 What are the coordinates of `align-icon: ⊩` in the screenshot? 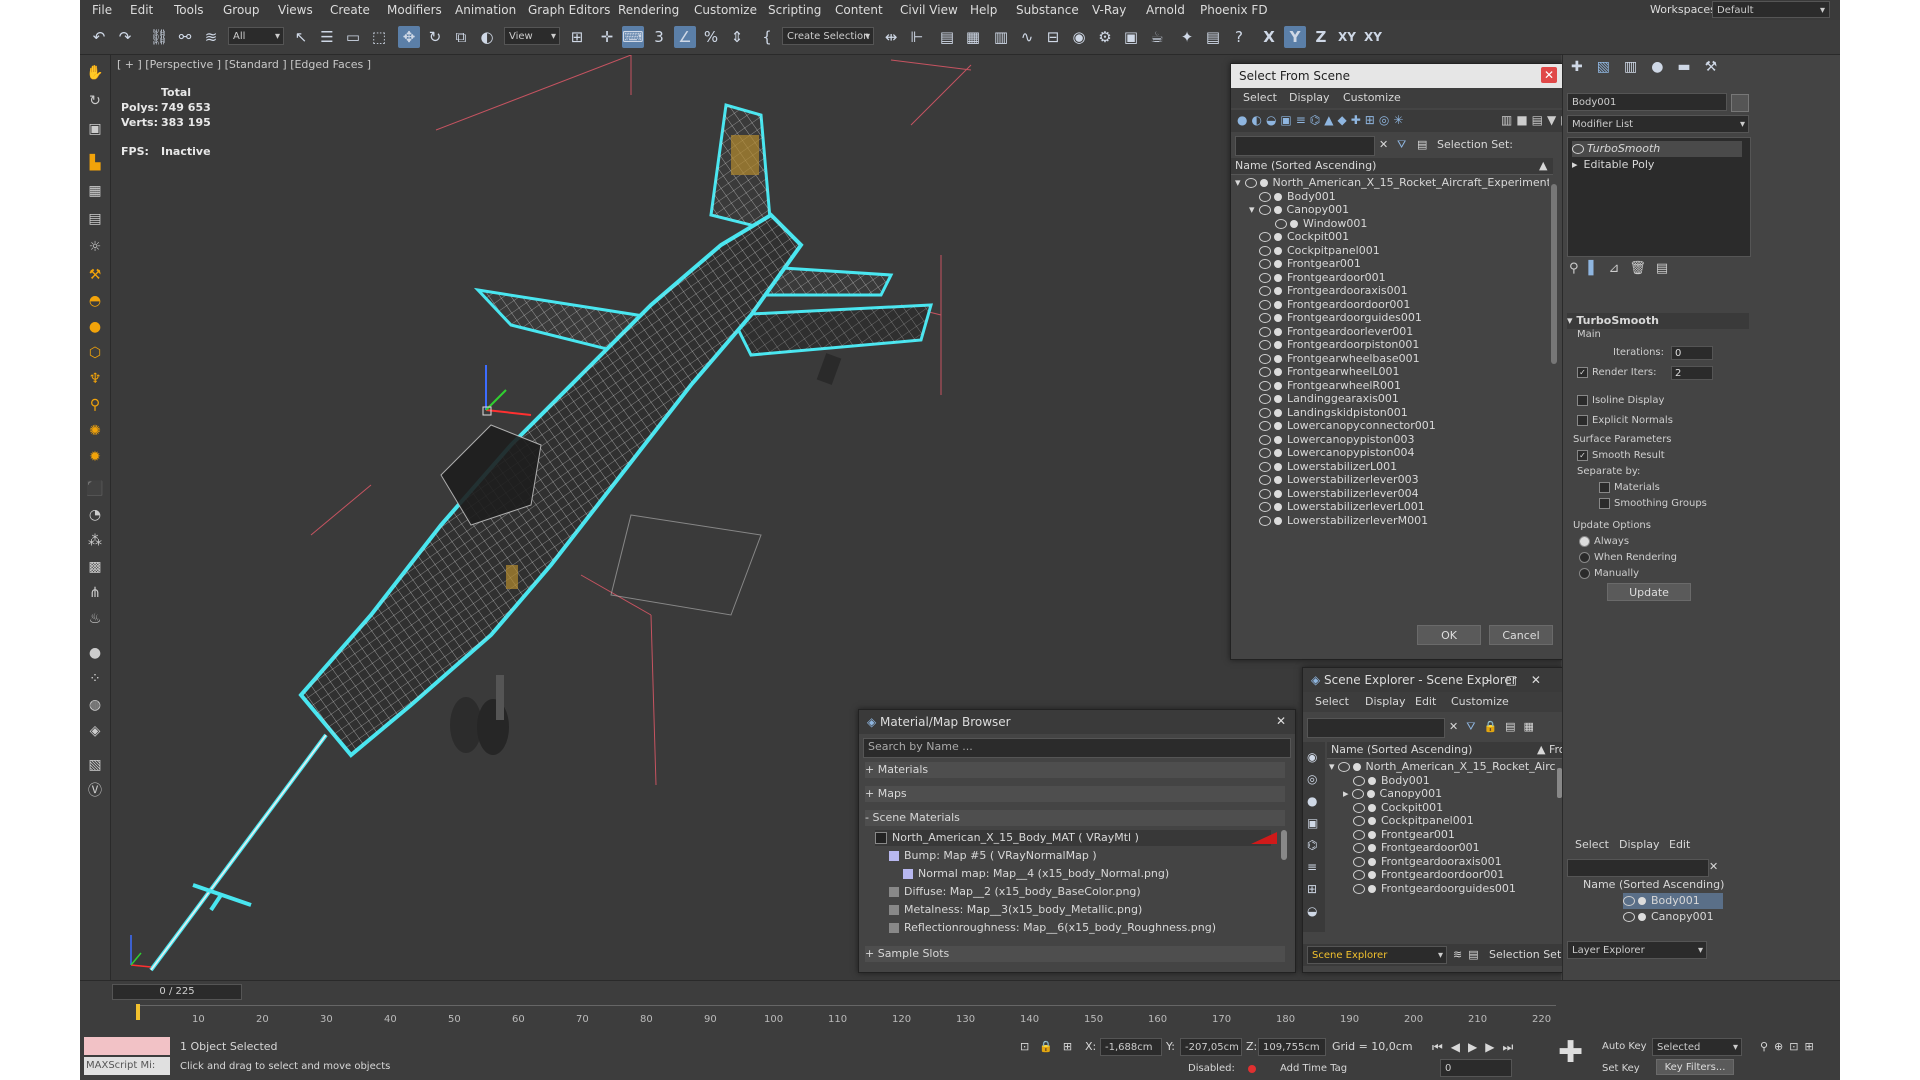 It's located at (917, 37).